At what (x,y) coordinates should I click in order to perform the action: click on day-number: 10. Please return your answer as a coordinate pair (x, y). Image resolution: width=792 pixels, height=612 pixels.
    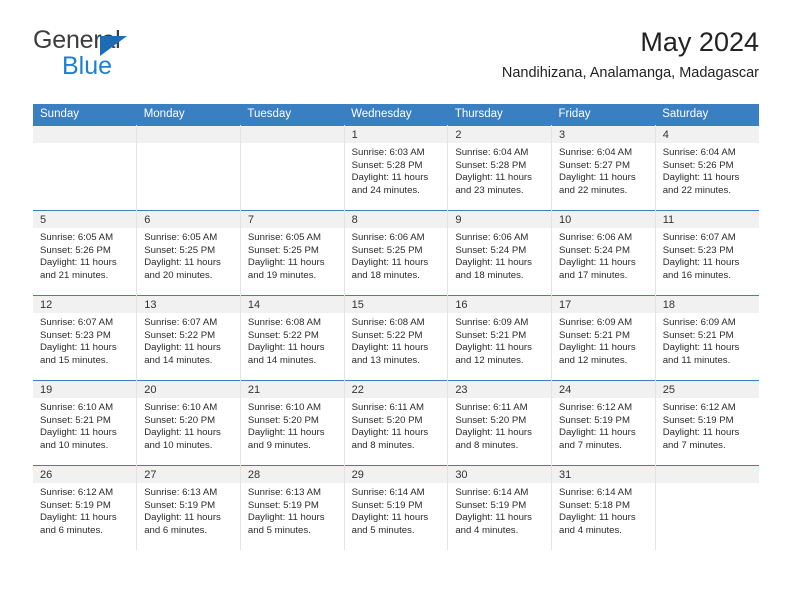
    Looking at the image, I should click on (603, 219).